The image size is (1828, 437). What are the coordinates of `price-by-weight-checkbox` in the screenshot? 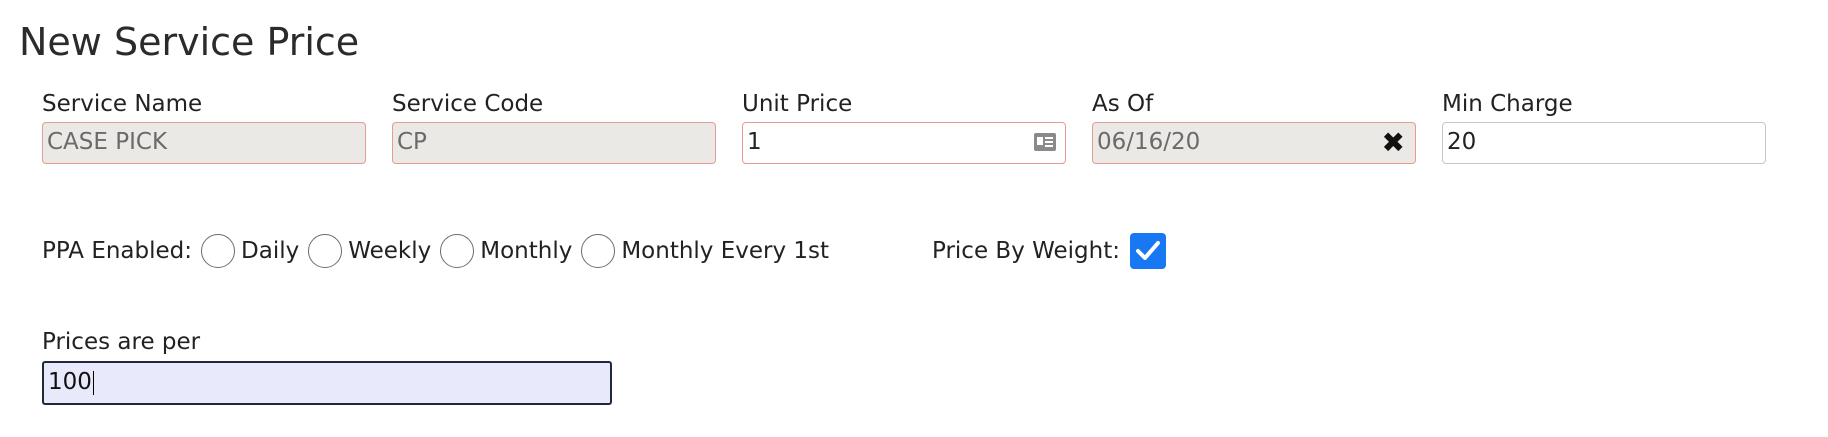 It's located at (1148, 251).